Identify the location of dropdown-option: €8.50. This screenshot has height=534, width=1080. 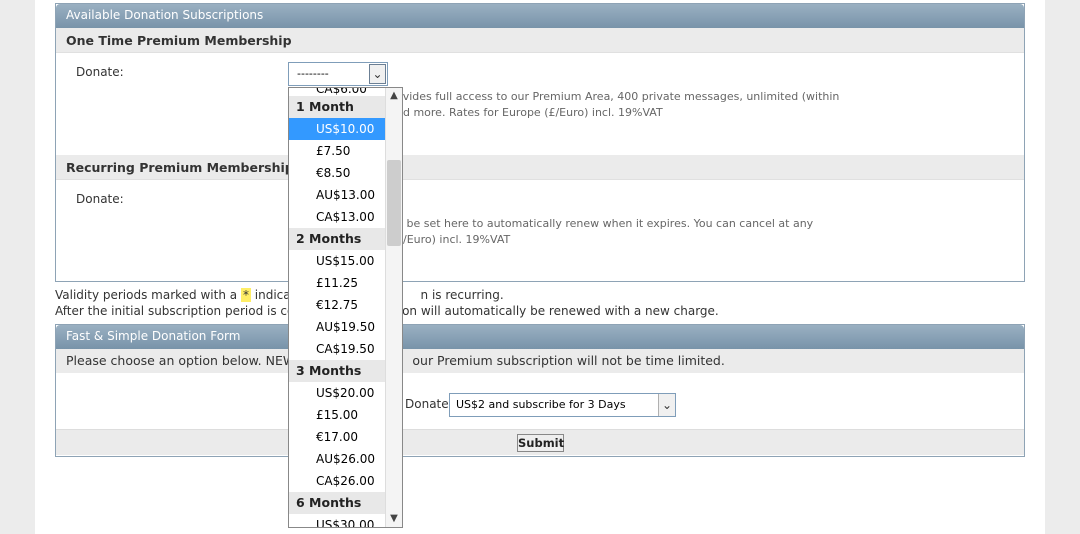
(337, 173).